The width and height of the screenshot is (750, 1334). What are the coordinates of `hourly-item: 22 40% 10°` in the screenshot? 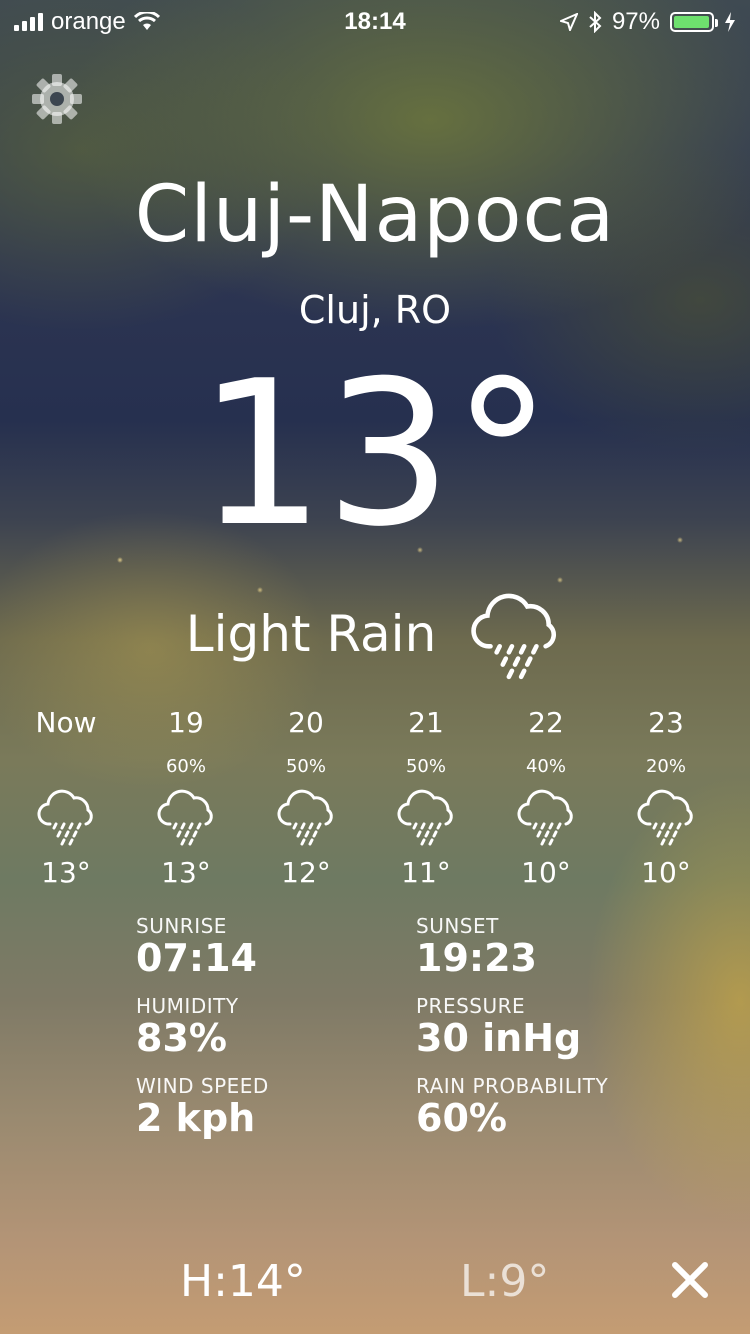 It's located at (546, 801).